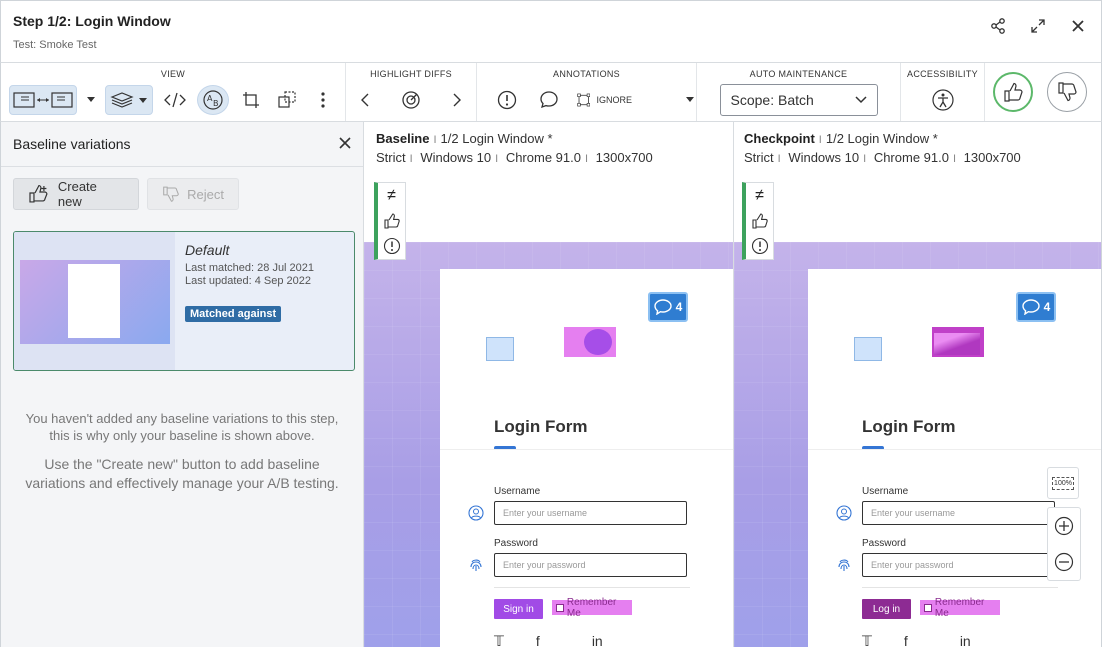 The image size is (1102, 647). Describe the element at coordinates (207, 250) in the screenshot. I see `variation-name: Default` at that location.